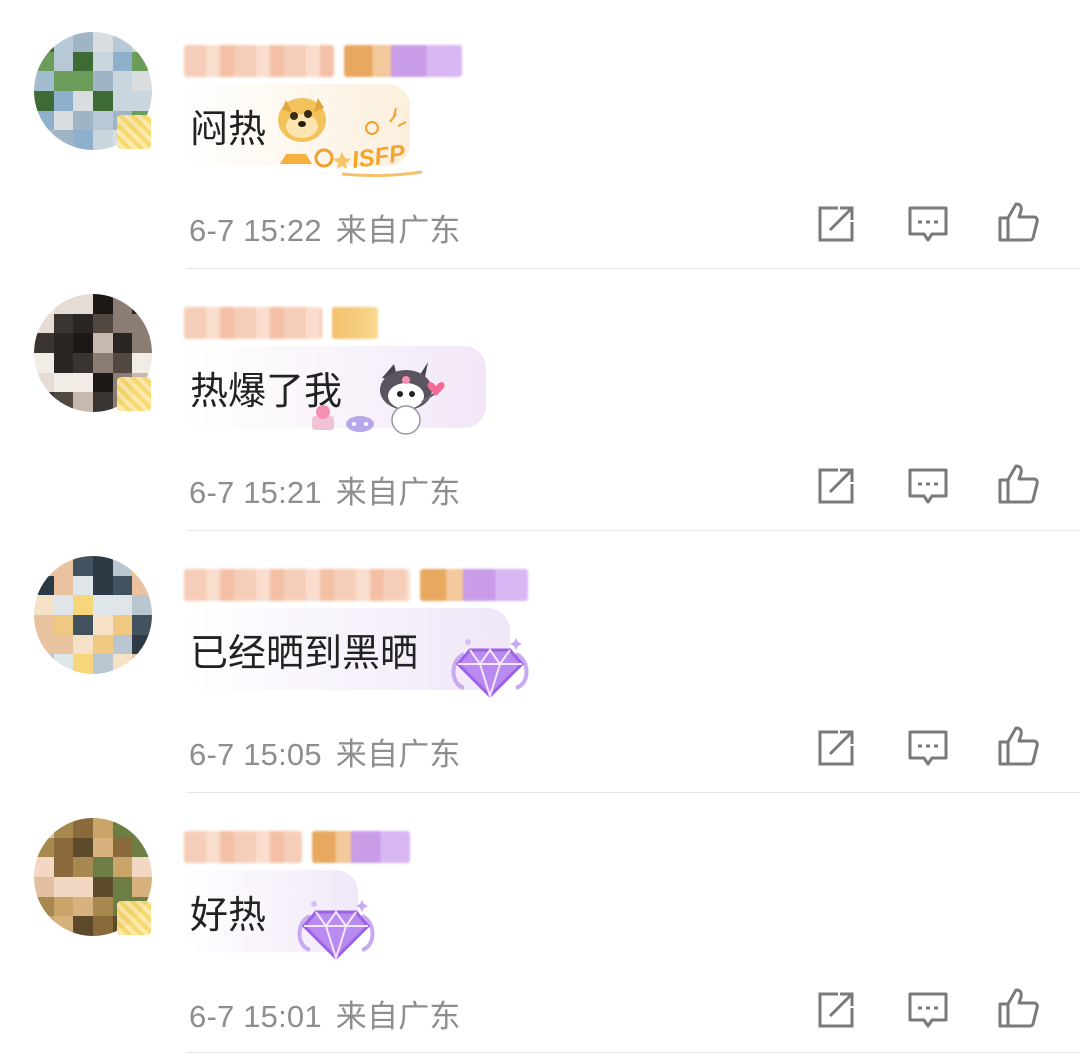 The width and height of the screenshot is (1080, 1062). What do you see at coordinates (325, 227) in the screenshot?
I see `comment-meta: 6-7 15:22 来自广东` at bounding box center [325, 227].